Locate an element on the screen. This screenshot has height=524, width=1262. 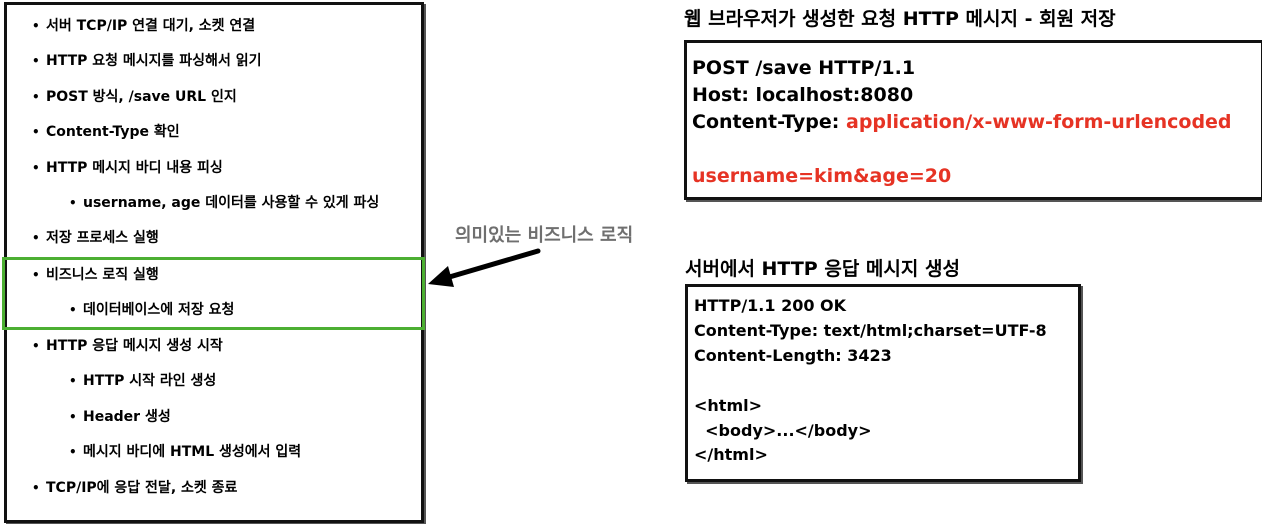
step-item: • TCP/IP에 응답 전달, 소켓 종료 is located at coordinates (135, 488).